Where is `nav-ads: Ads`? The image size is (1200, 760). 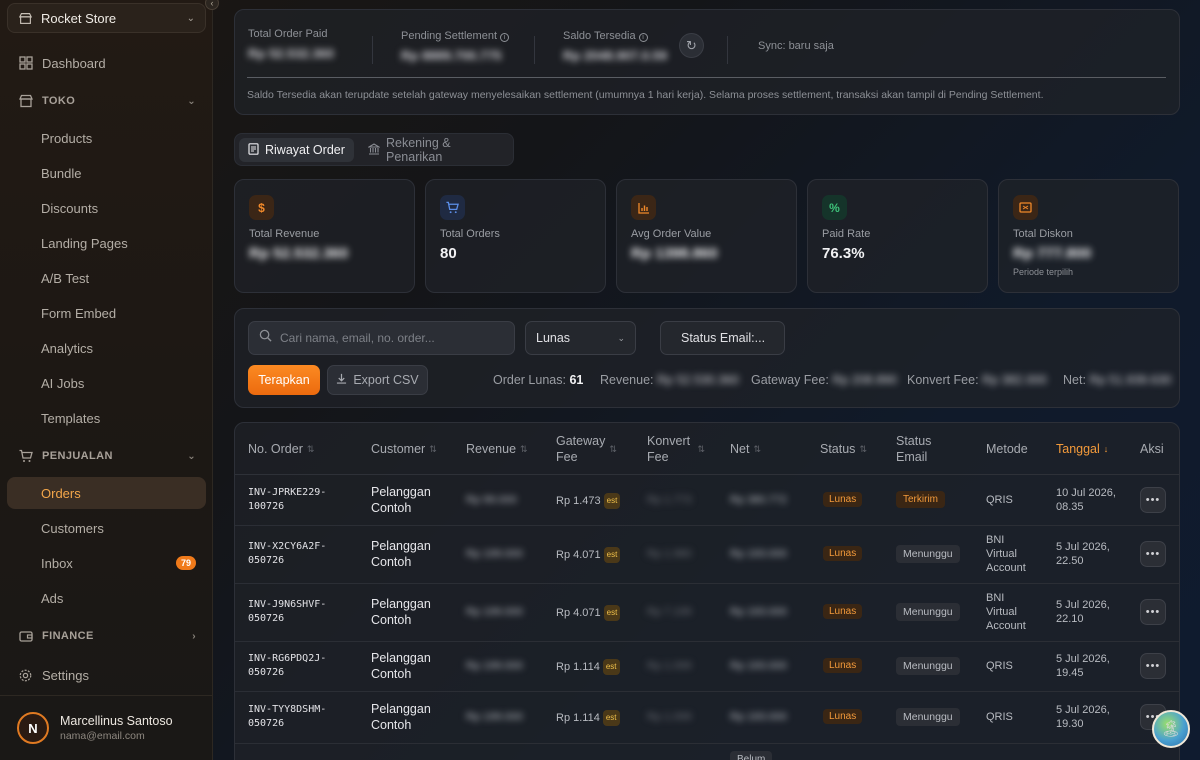
nav-ads: Ads is located at coordinates (106, 598).